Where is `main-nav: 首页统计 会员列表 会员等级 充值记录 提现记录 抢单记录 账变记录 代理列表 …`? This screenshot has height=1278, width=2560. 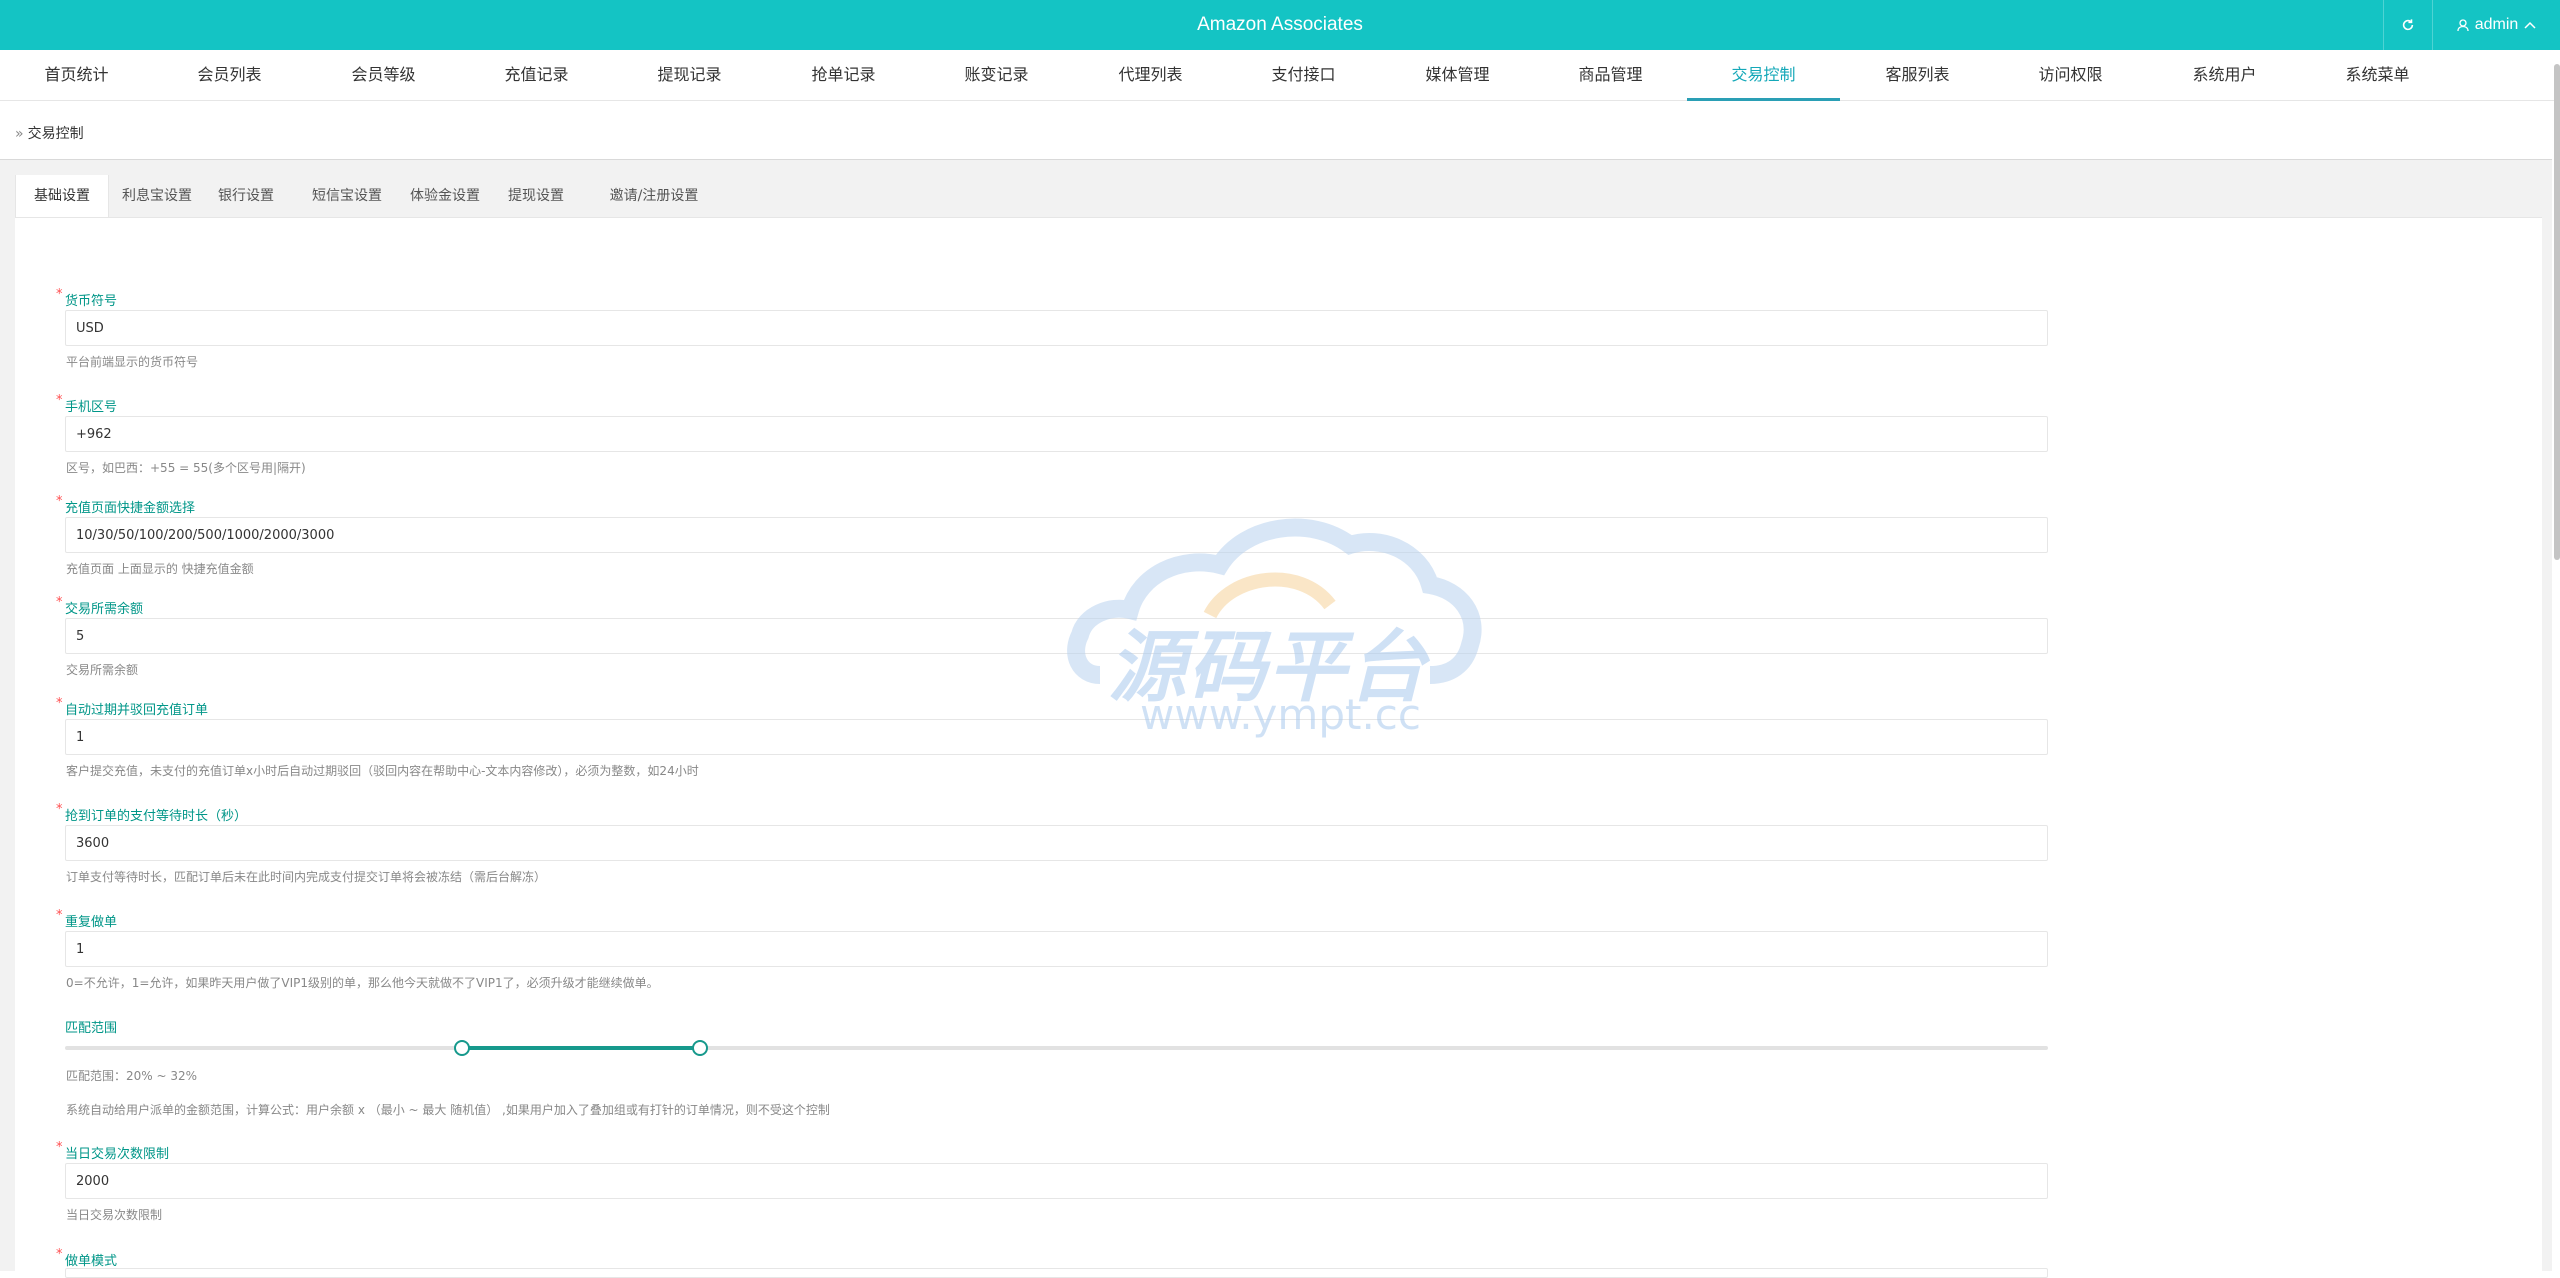
main-nav: 首页统计 会员列表 会员等级 充值记录 提现记录 抢单记录 账变记录 代理列表 … is located at coordinates (1280, 75).